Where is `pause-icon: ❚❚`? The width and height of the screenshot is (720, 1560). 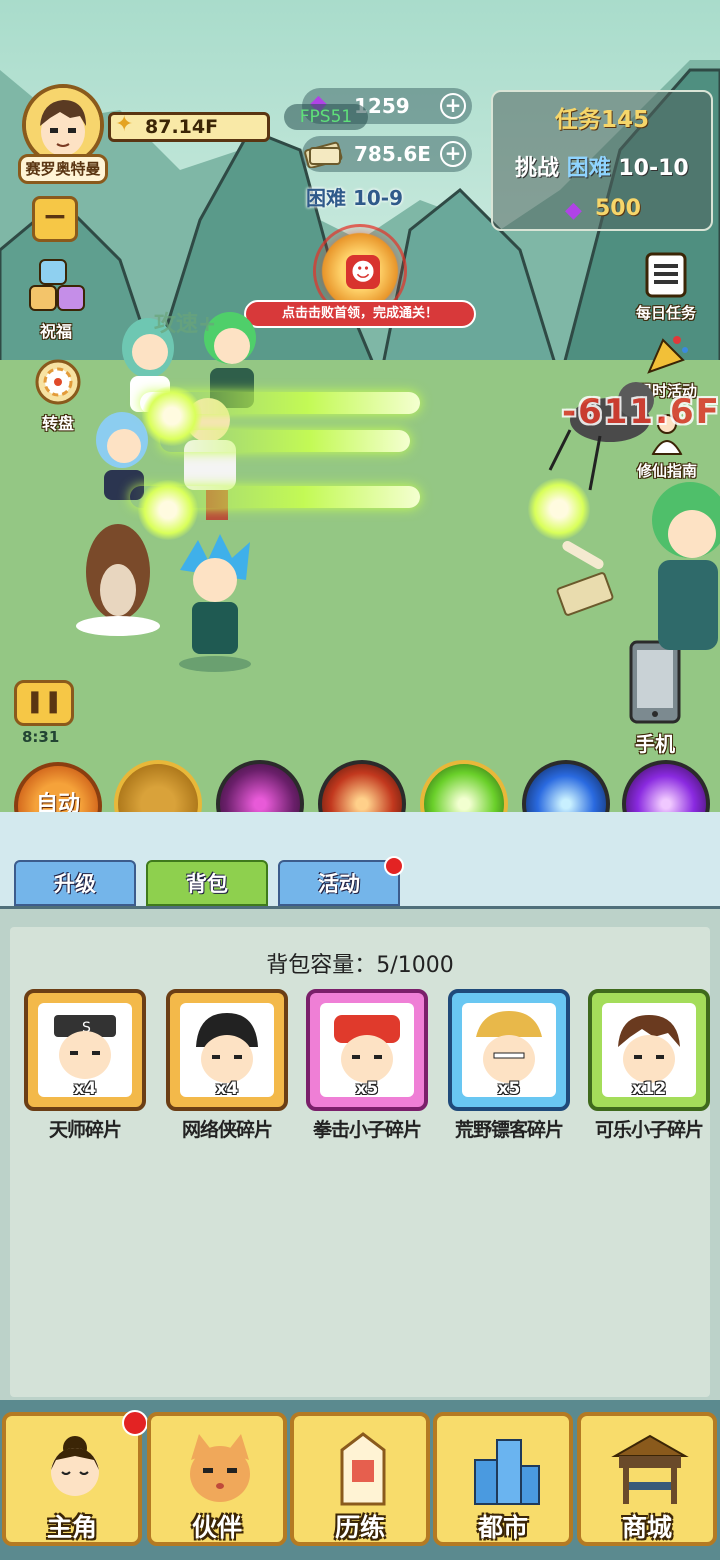 pause-icon: ❚❚ is located at coordinates (44, 701).